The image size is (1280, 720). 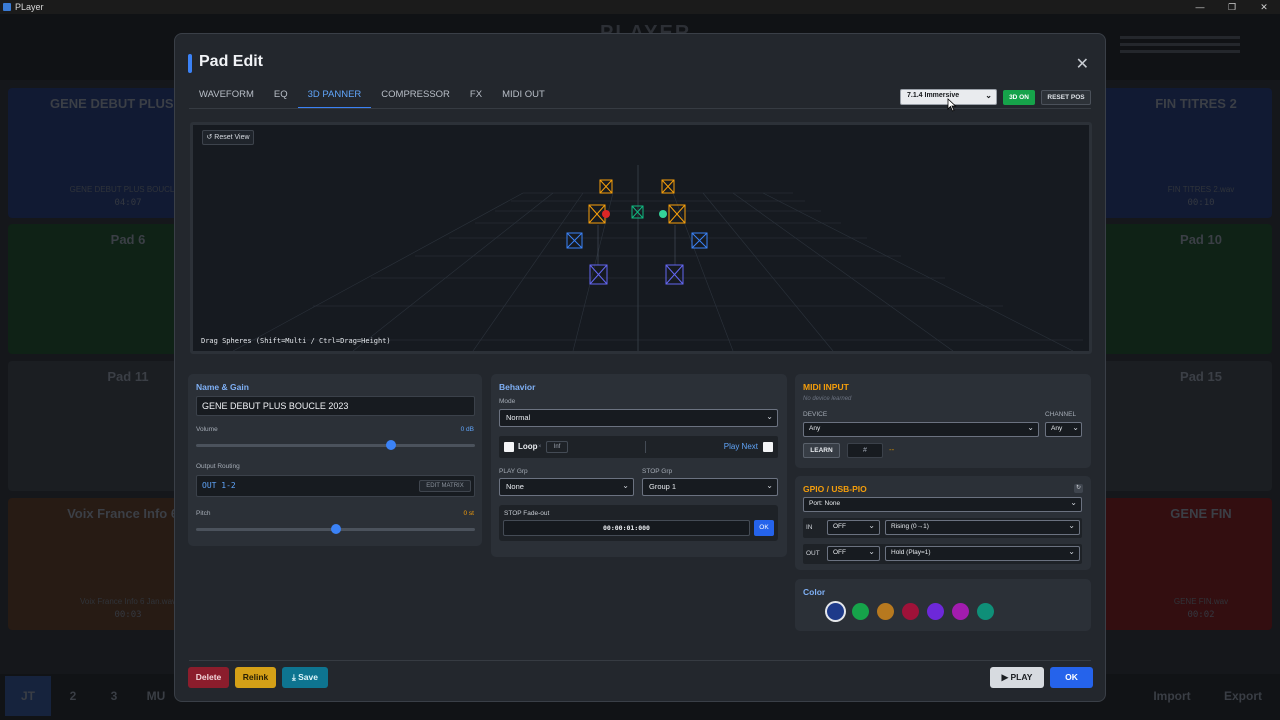 I want to click on window-title: PLayer, so click(x=29, y=7).